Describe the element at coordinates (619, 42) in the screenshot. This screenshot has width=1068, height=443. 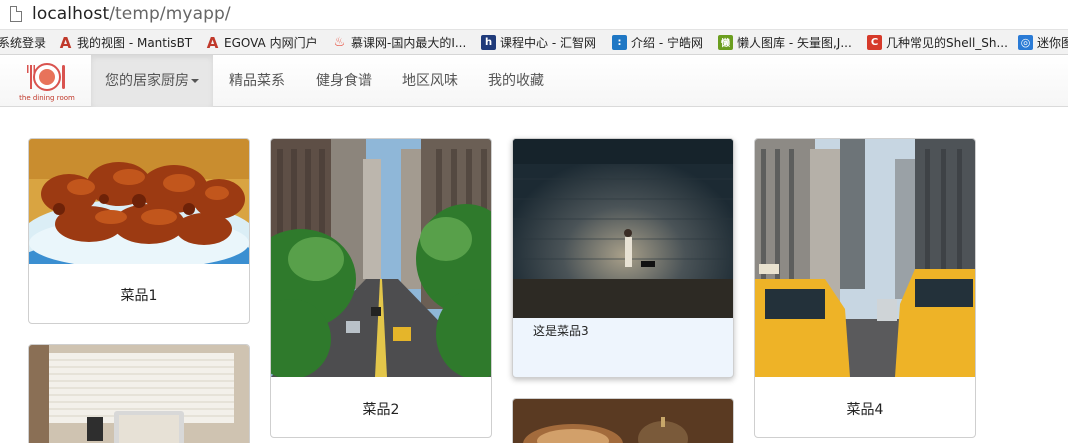
I see `ninghao-icon: :` at that location.